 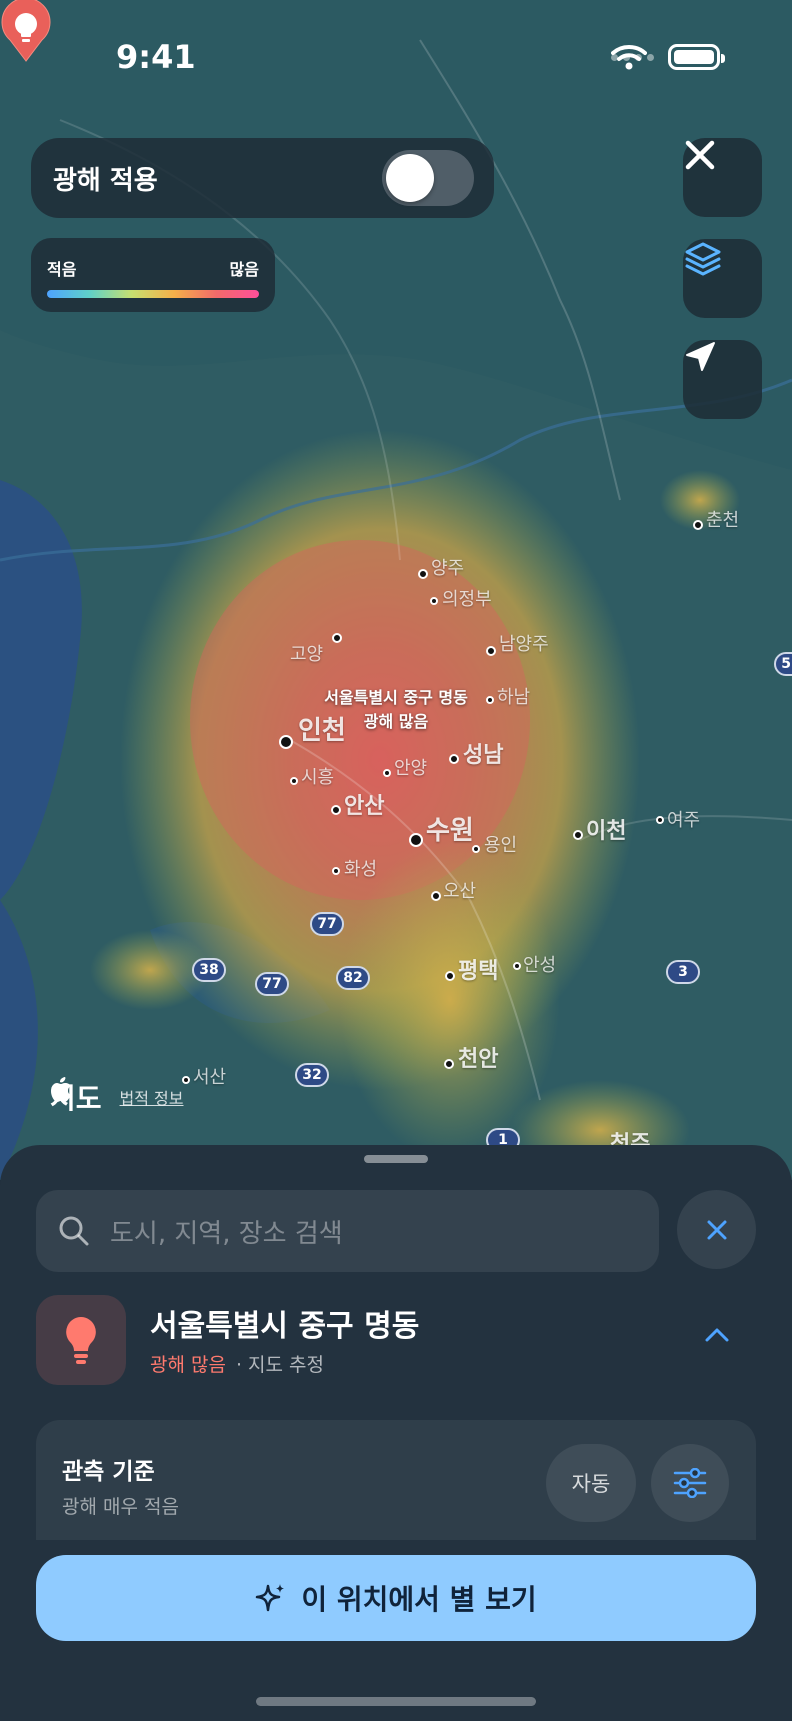 I want to click on map-layers-button, so click(x=722, y=278).